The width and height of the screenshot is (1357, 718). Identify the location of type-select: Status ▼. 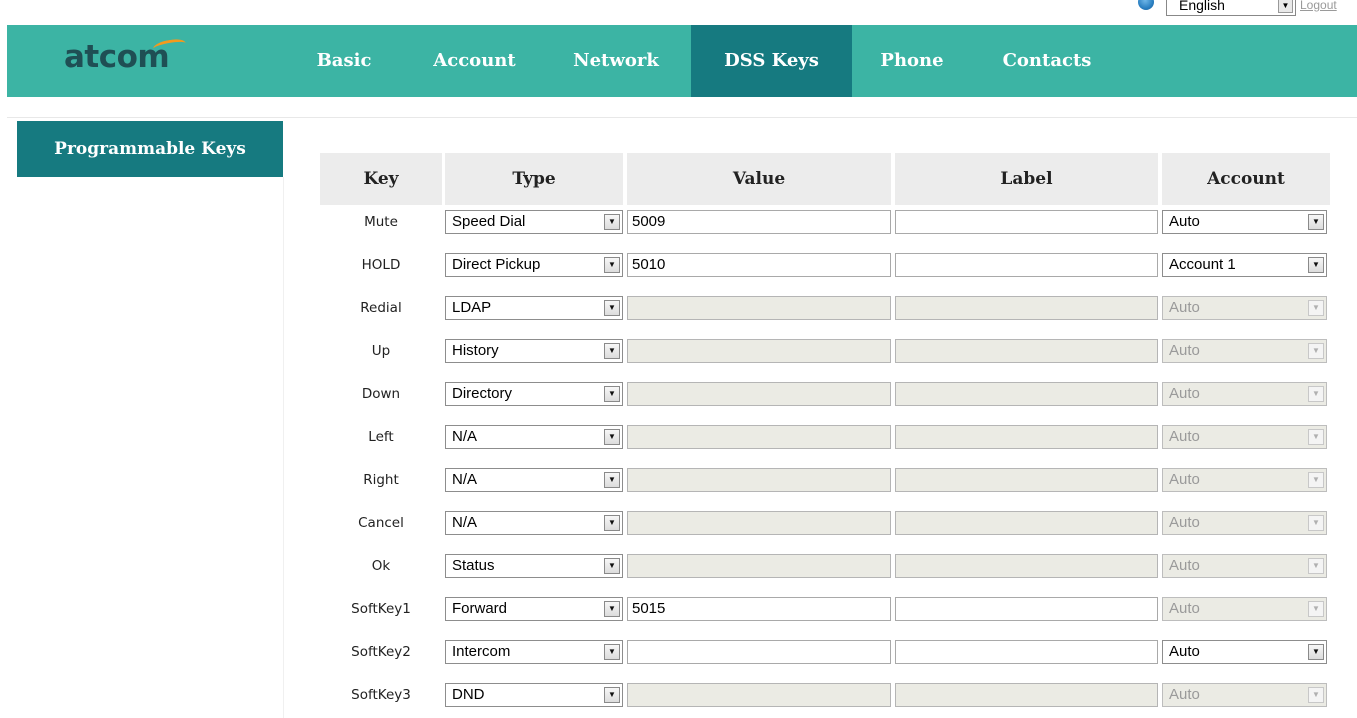
(534, 566).